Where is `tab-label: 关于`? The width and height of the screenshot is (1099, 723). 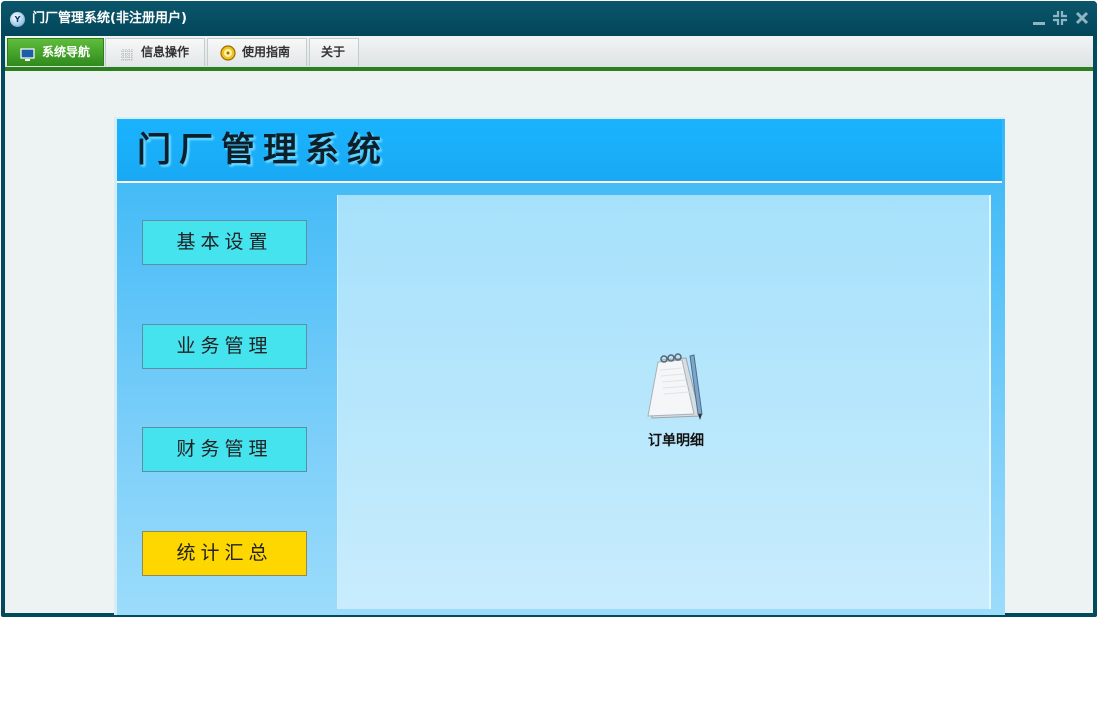
tab-label: 关于 is located at coordinates (333, 52).